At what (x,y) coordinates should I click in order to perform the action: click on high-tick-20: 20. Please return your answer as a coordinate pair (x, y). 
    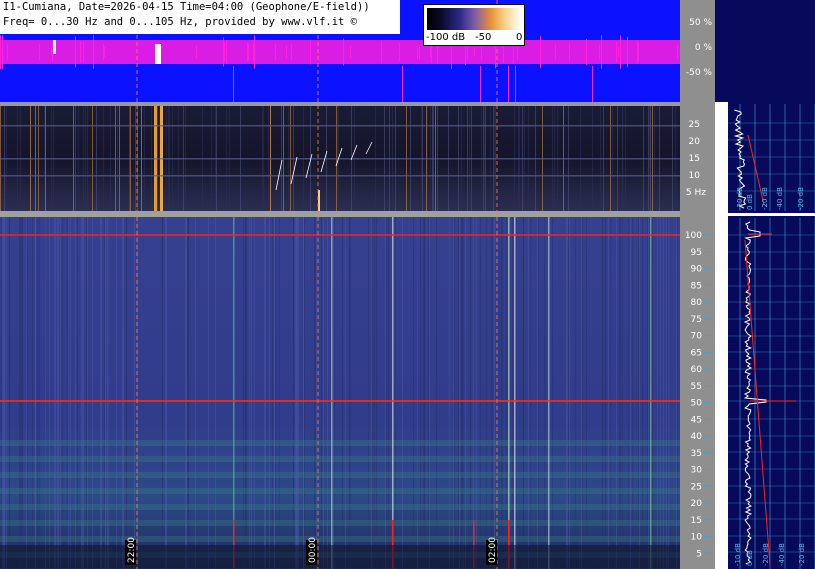
    Looking at the image, I should click on (697, 504).